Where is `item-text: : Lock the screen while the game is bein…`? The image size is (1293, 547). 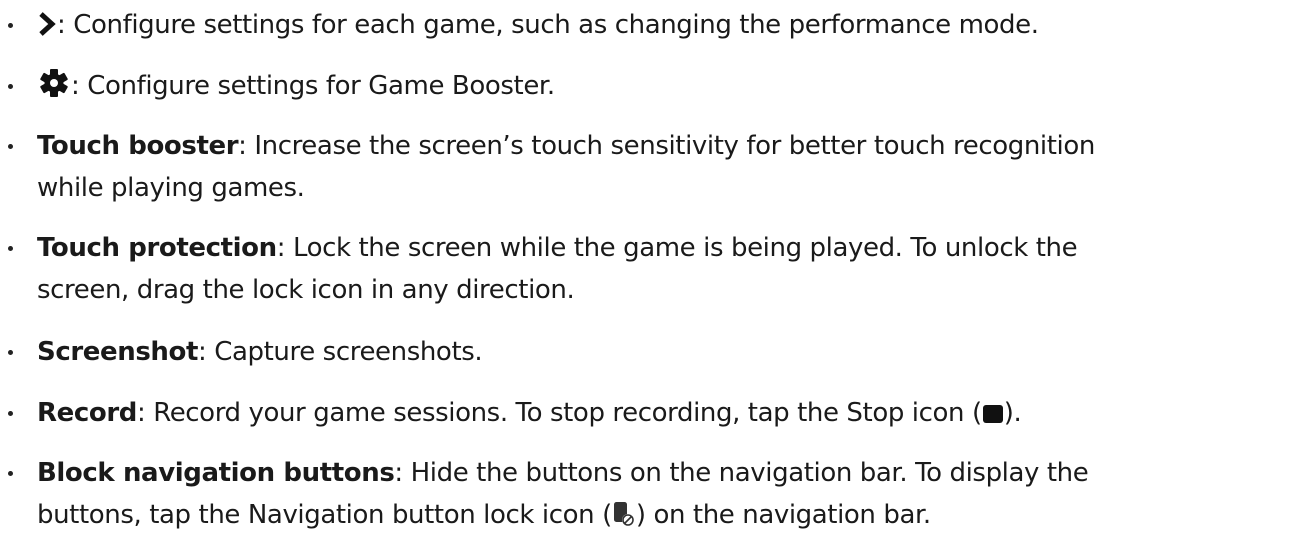
item-text: : Lock the screen while the game is bein… is located at coordinates (677, 248).